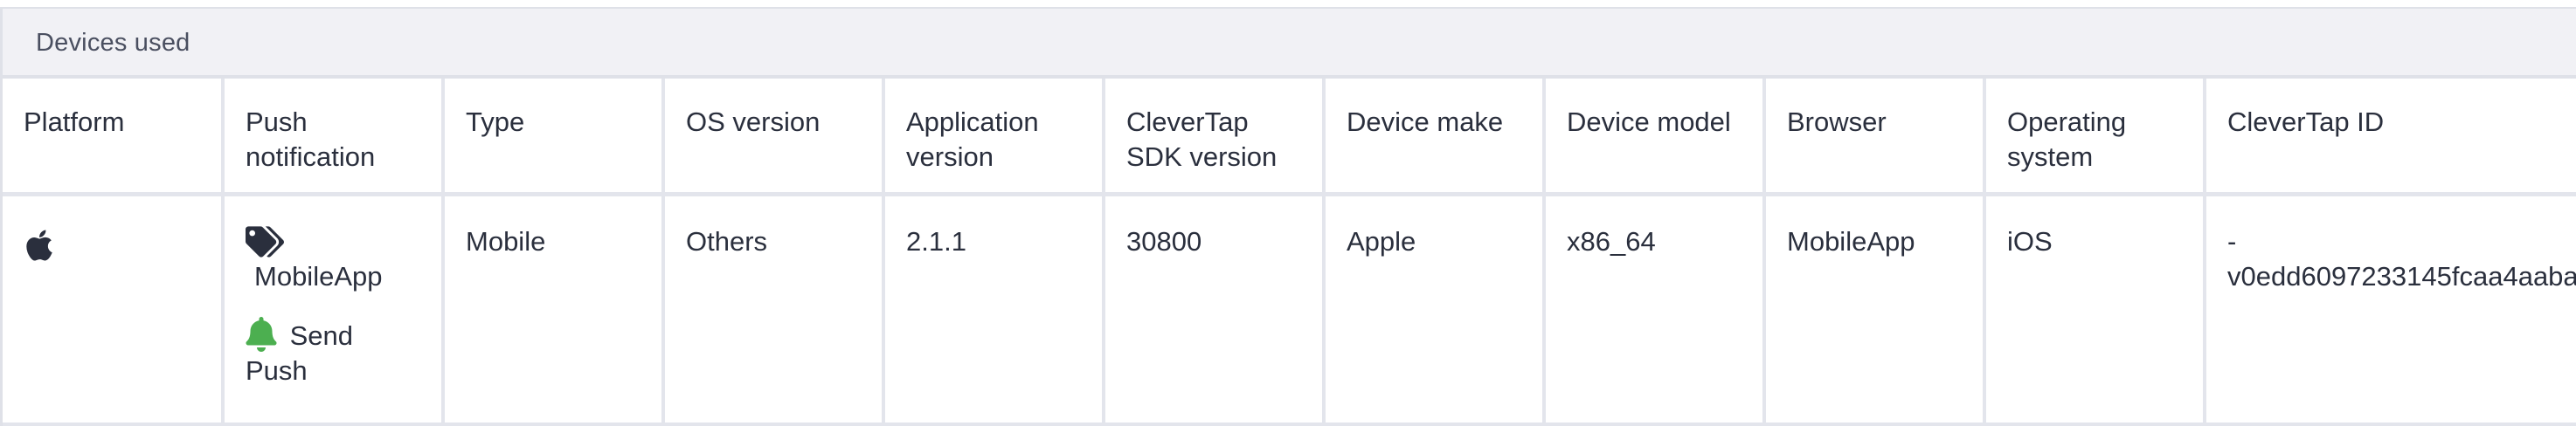  I want to click on col-header-push-notification: Push notification, so click(334, 137).